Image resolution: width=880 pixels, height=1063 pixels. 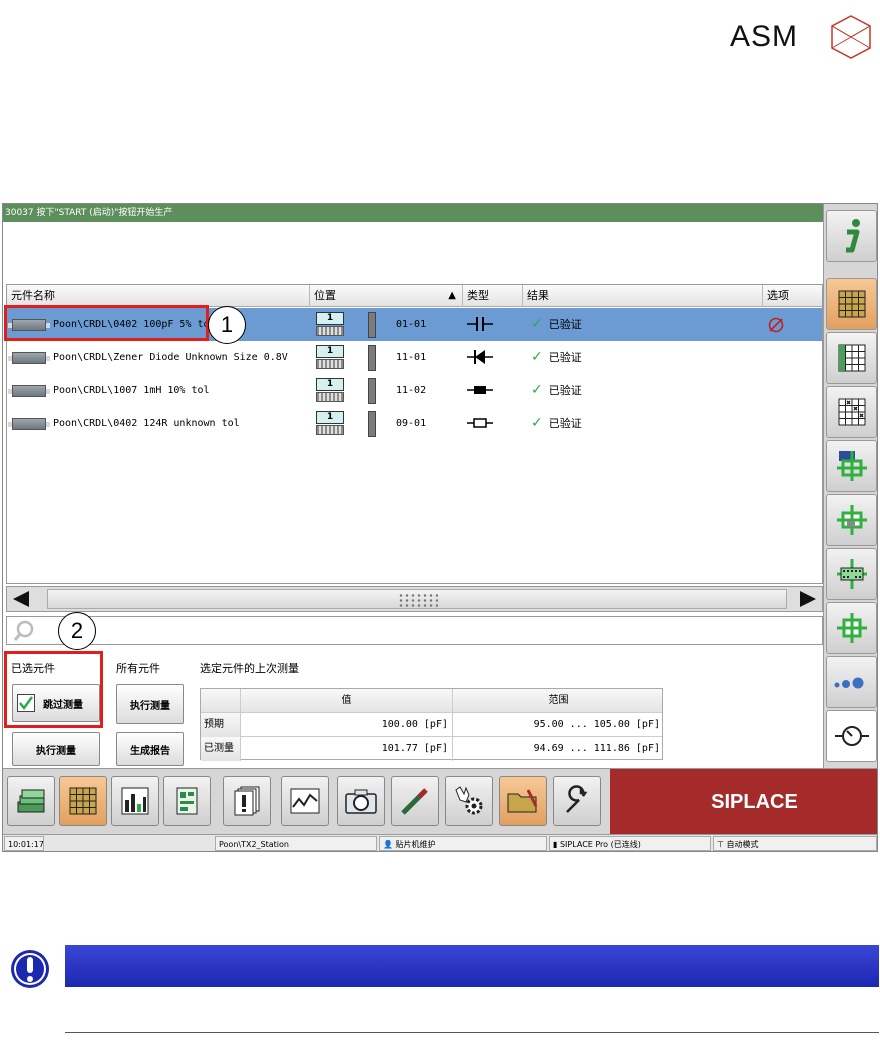 I want to click on info-icon, so click(x=852, y=236).